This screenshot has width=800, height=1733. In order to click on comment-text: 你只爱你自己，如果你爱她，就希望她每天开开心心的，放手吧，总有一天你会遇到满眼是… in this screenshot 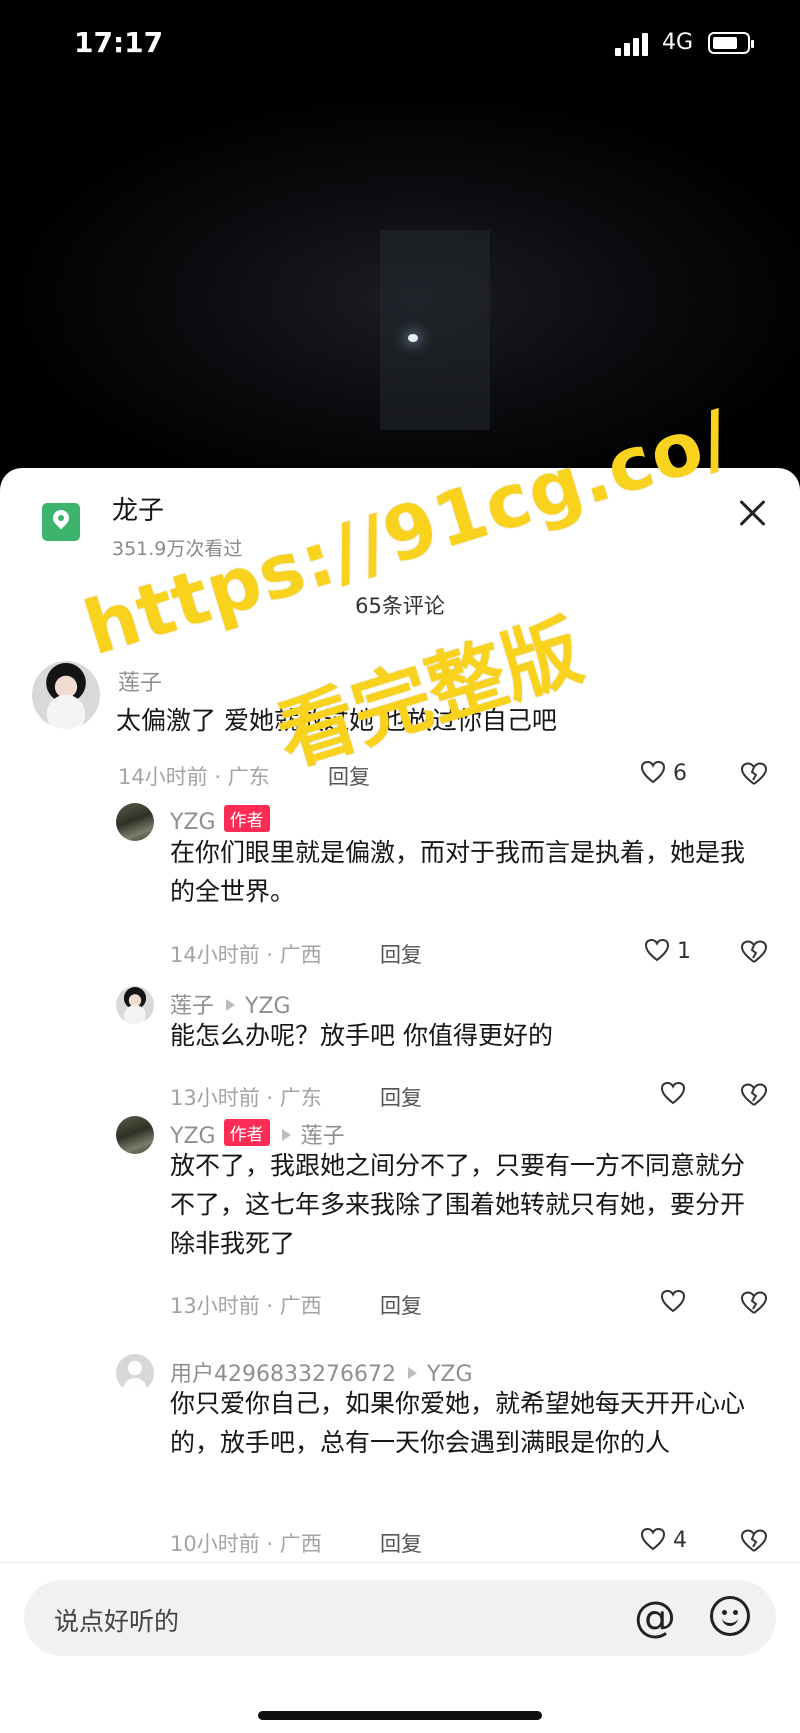, I will do `click(458, 1423)`.